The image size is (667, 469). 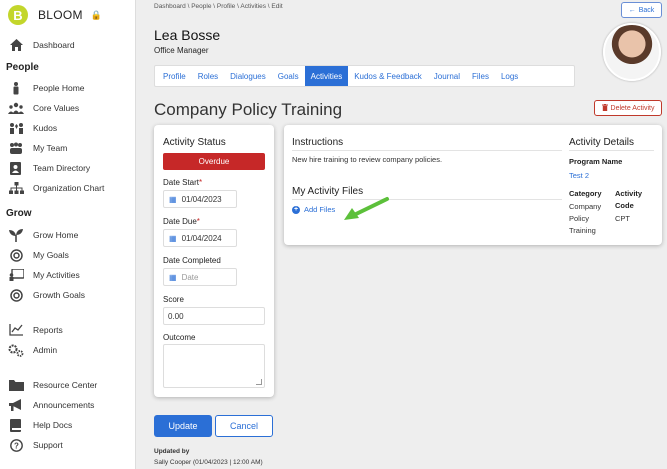 What do you see at coordinates (56, 108) in the screenshot?
I see `sidebar-item-label: Core Values` at bounding box center [56, 108].